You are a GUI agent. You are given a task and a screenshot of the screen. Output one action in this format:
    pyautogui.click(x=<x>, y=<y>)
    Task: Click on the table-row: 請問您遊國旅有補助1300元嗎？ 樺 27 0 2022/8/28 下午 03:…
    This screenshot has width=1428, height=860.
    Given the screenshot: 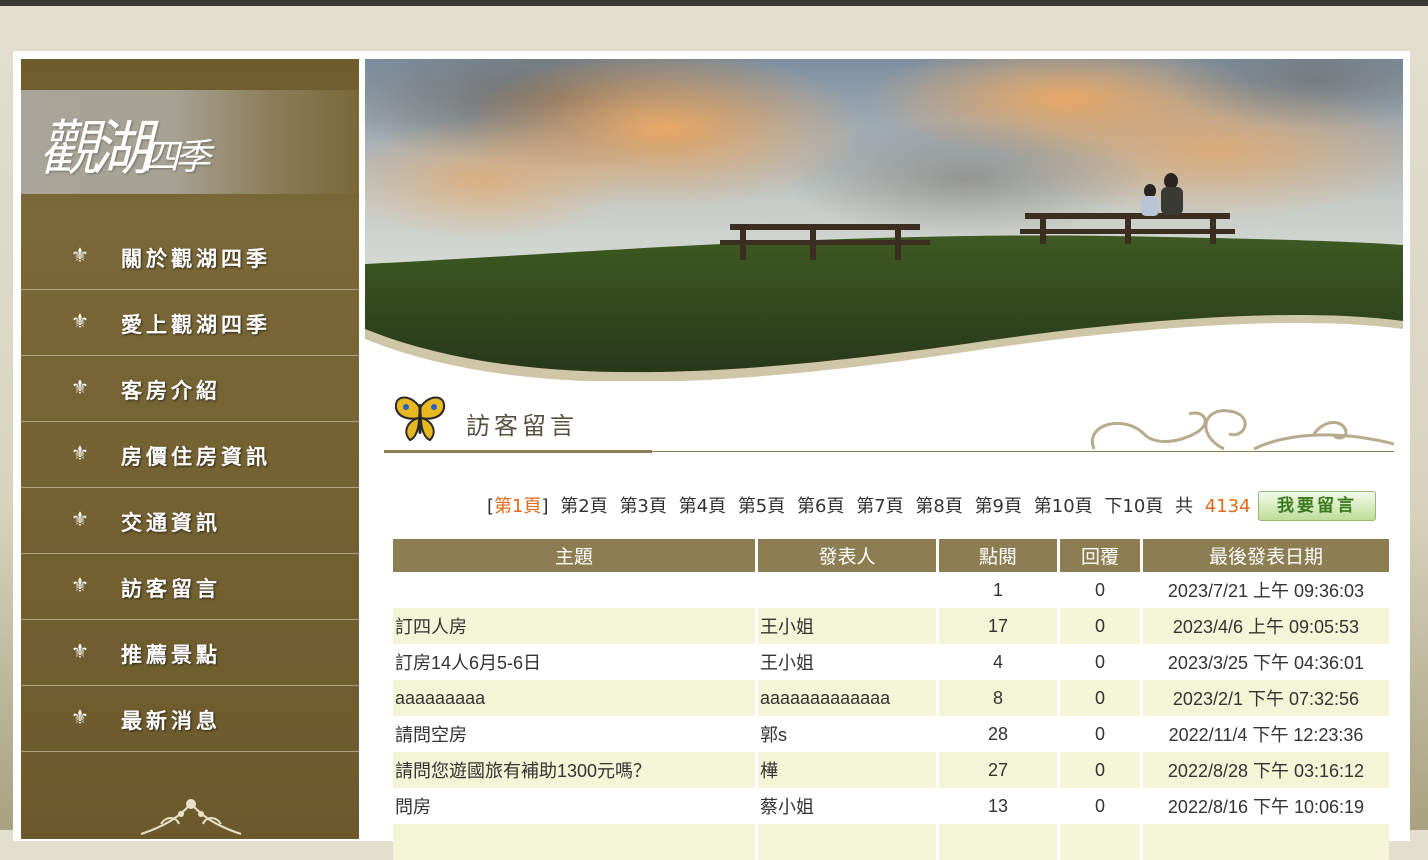 What is the action you would take?
    pyautogui.click(x=891, y=770)
    